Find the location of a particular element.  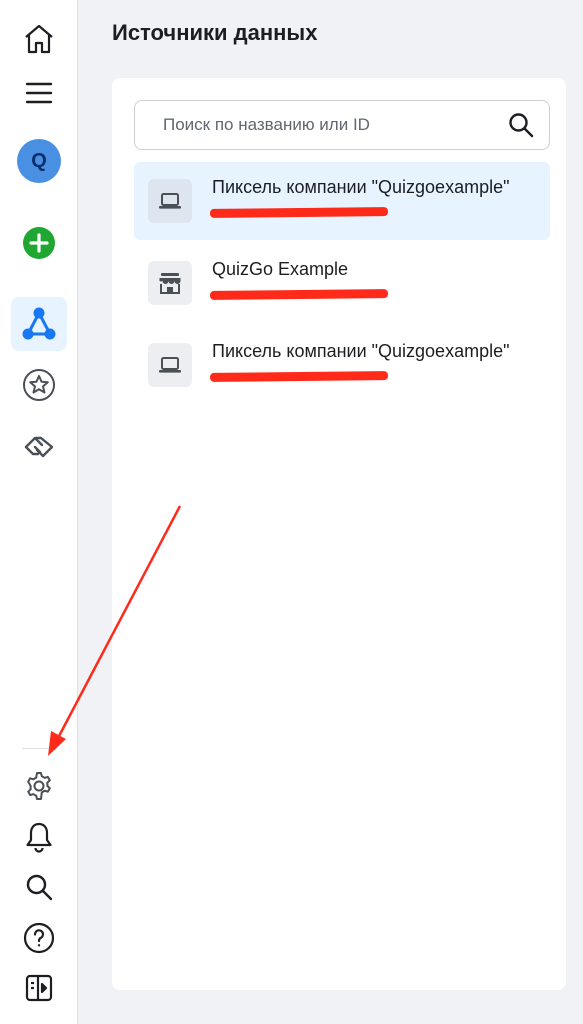

search-button is located at coordinates (521, 125).